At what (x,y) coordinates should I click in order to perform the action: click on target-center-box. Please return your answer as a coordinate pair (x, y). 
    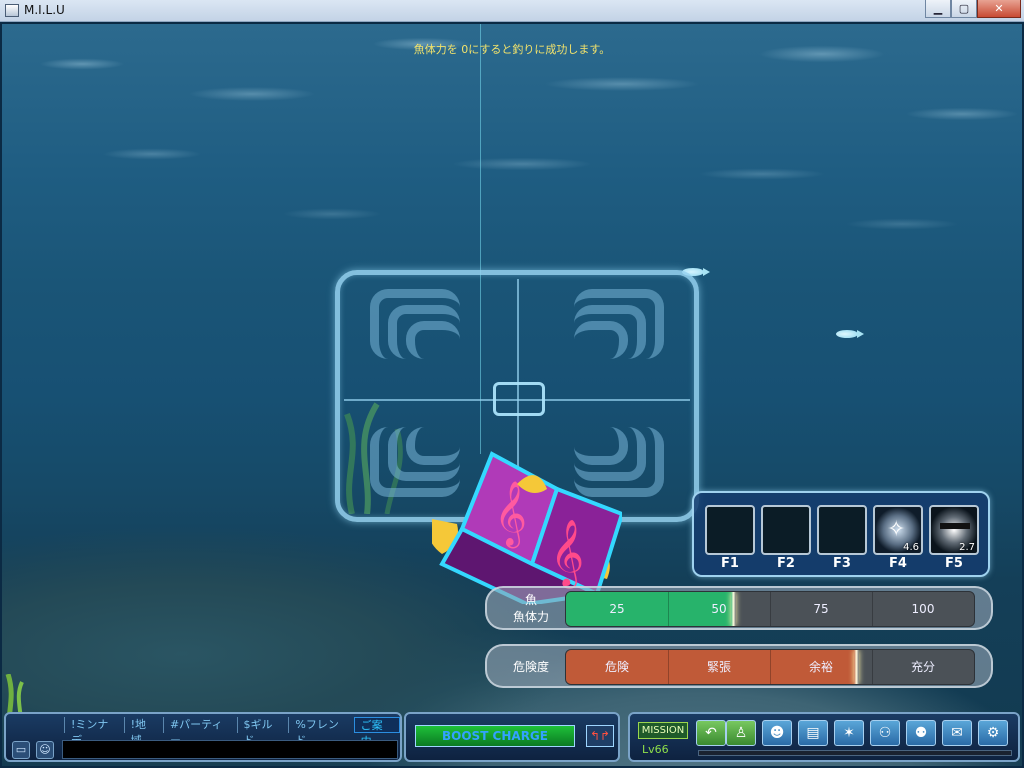
    Looking at the image, I should click on (519, 399).